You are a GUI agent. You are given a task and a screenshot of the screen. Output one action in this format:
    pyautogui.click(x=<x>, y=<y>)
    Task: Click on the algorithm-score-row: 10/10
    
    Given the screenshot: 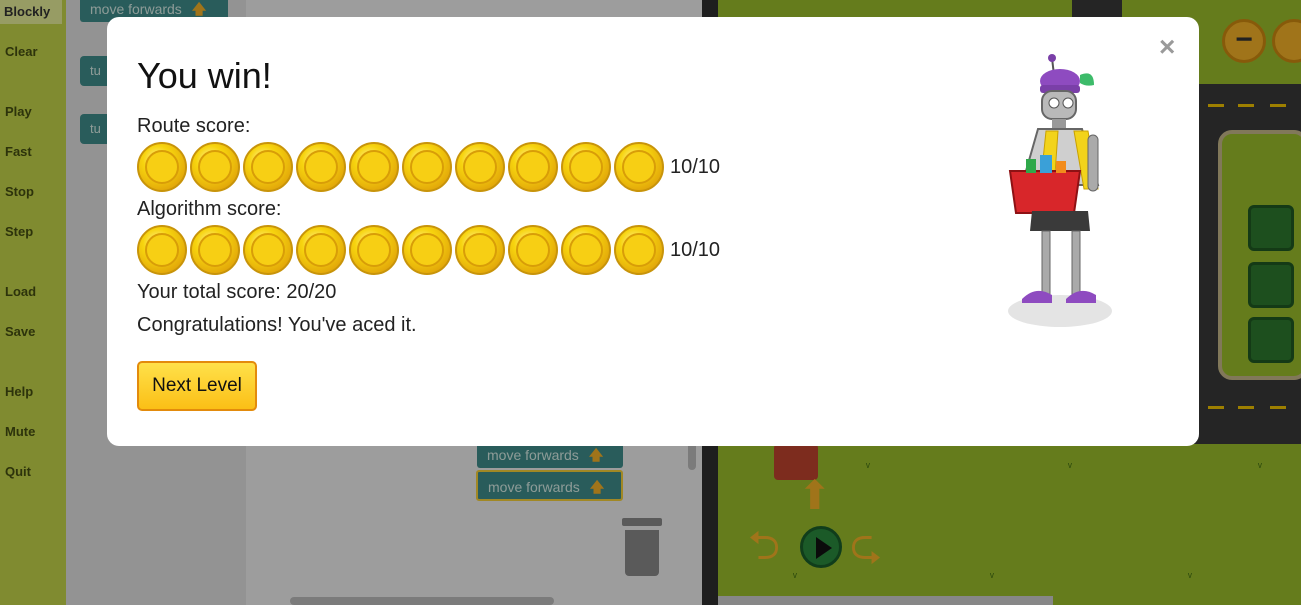 What is the action you would take?
    pyautogui.click(x=428, y=250)
    